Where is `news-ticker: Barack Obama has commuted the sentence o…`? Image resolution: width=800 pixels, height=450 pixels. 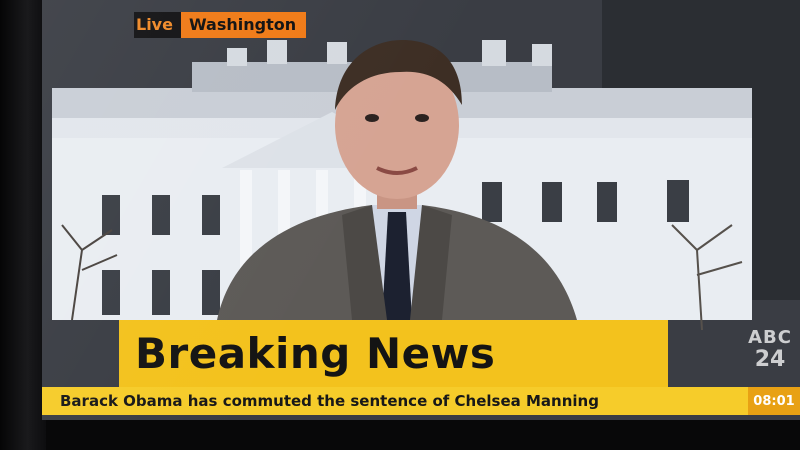 news-ticker: Barack Obama has commuted the sentence o… is located at coordinates (421, 401).